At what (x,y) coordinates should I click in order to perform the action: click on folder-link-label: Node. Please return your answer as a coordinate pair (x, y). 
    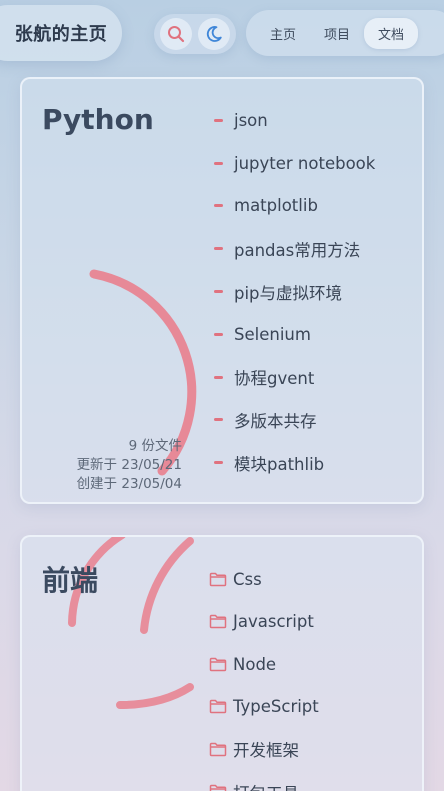
    Looking at the image, I should click on (255, 664).